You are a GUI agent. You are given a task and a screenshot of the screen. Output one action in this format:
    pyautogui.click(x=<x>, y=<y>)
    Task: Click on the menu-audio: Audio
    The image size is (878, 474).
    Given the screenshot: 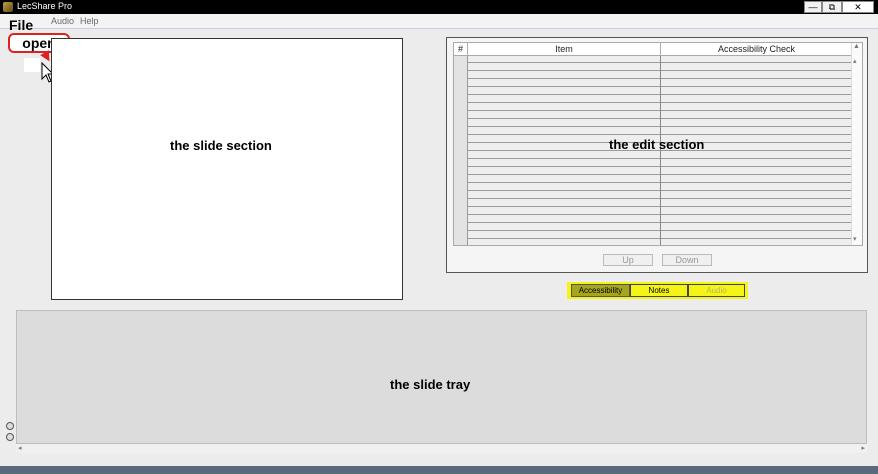 What is the action you would take?
    pyautogui.click(x=62, y=21)
    